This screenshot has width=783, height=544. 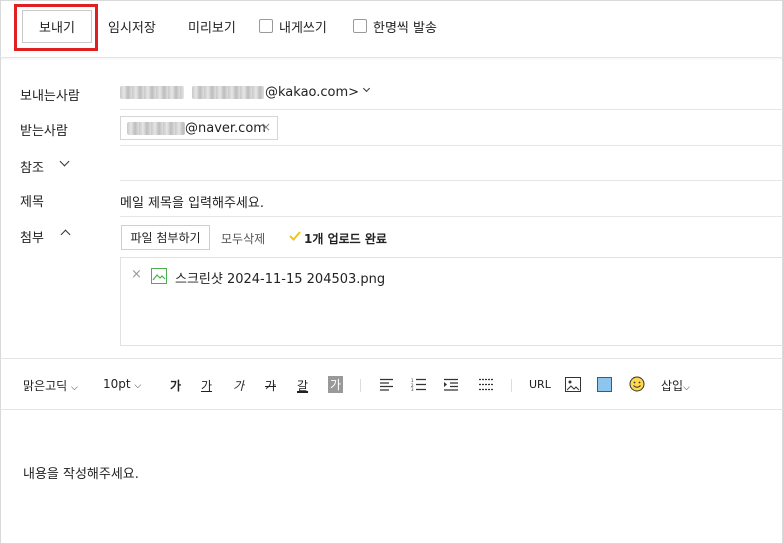 What do you see at coordinates (540, 384) in the screenshot?
I see `url-button: URL` at bounding box center [540, 384].